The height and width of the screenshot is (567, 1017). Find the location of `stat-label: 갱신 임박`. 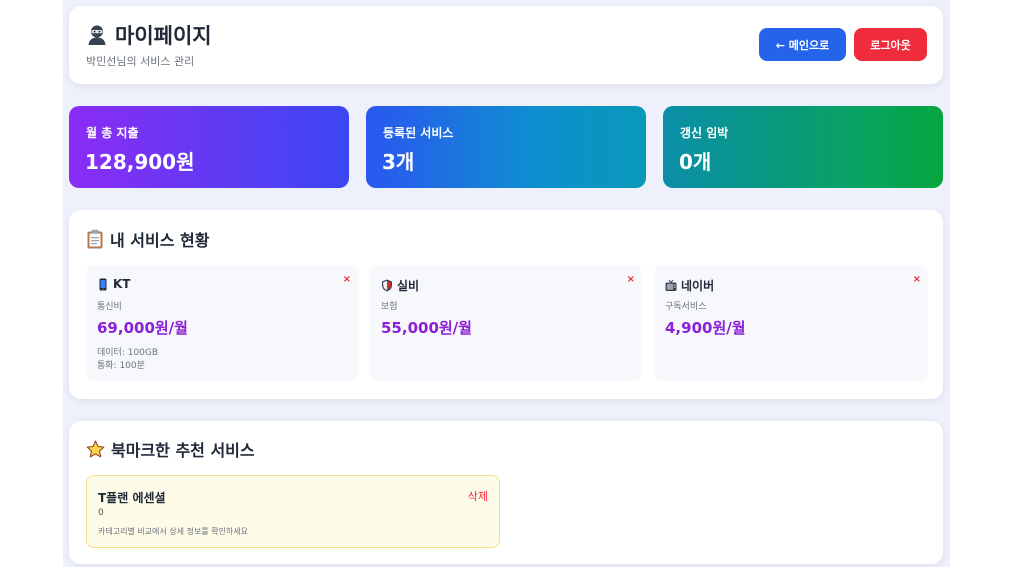

stat-label: 갱신 임박 is located at coordinates (704, 133).